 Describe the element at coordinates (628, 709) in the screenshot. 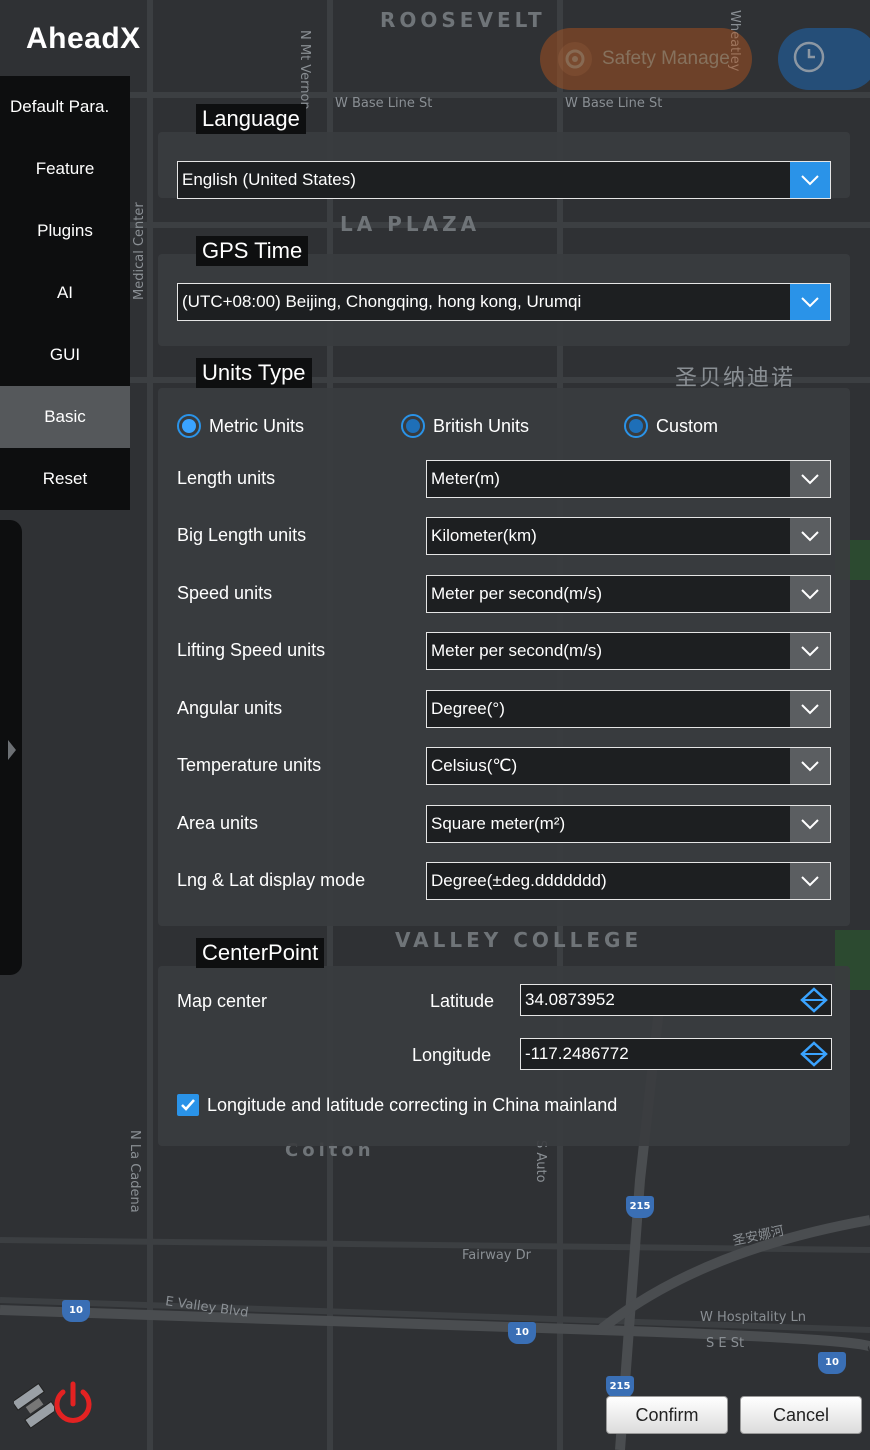

I see `angular-units-select: Degree(°)` at that location.